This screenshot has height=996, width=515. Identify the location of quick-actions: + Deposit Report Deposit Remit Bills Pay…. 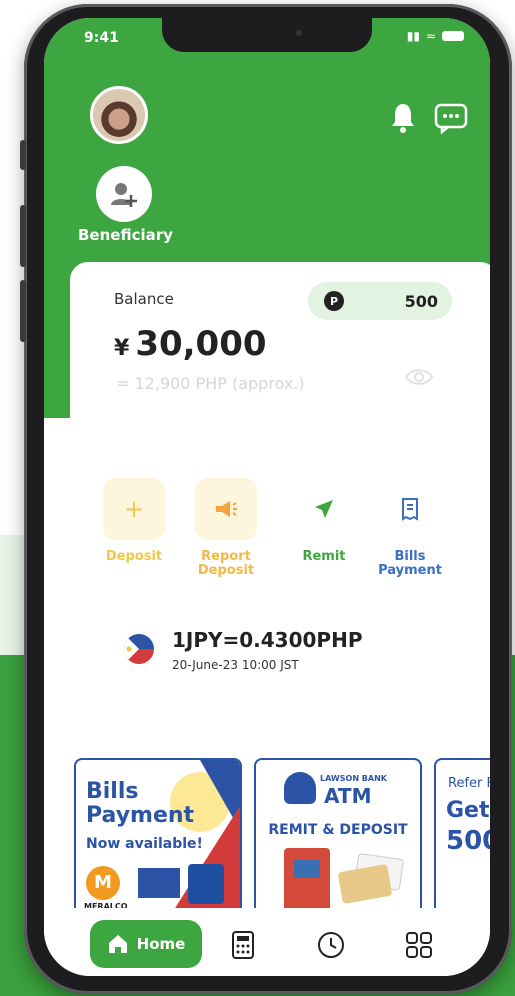
(284, 533).